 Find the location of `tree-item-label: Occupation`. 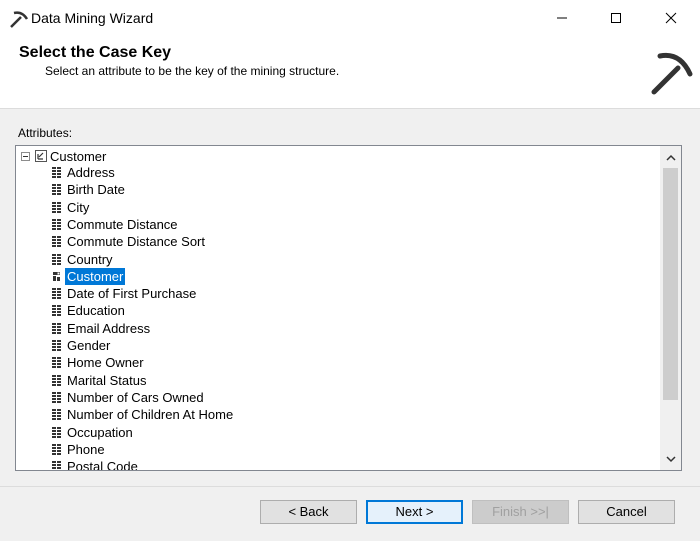

tree-item-label: Occupation is located at coordinates (100, 432).